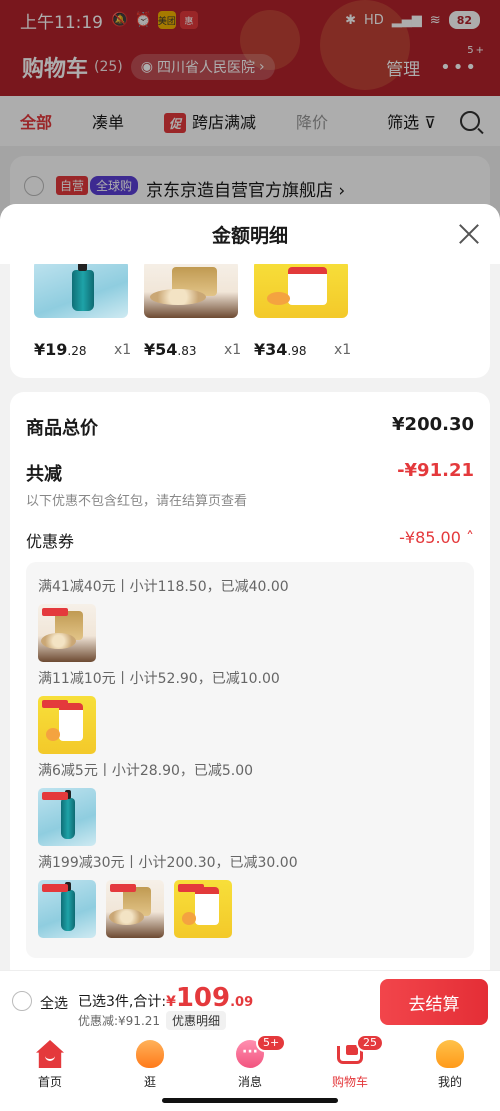 Image resolution: width=500 pixels, height=1111 pixels. Describe the element at coordinates (250, 1100) in the screenshot. I see `home-indicator` at that location.